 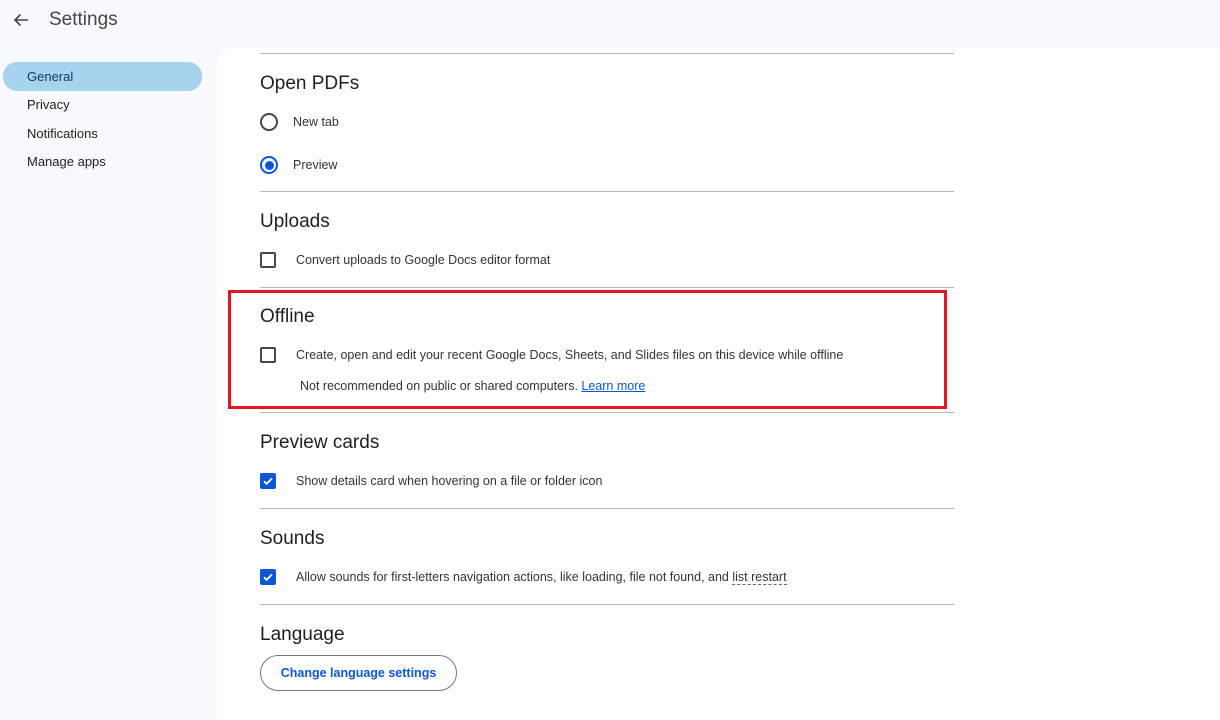 What do you see at coordinates (315, 165) in the screenshot?
I see `radio-label: Preview` at bounding box center [315, 165].